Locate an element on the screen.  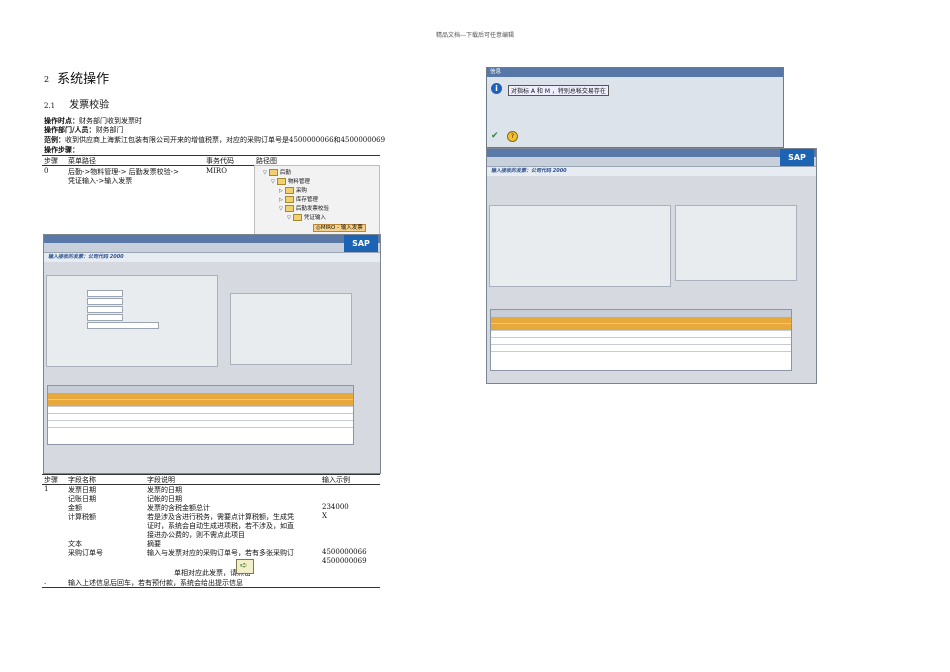
field-desc: 接进办公费的，则不需点此项目 is located at coordinates (196, 535).